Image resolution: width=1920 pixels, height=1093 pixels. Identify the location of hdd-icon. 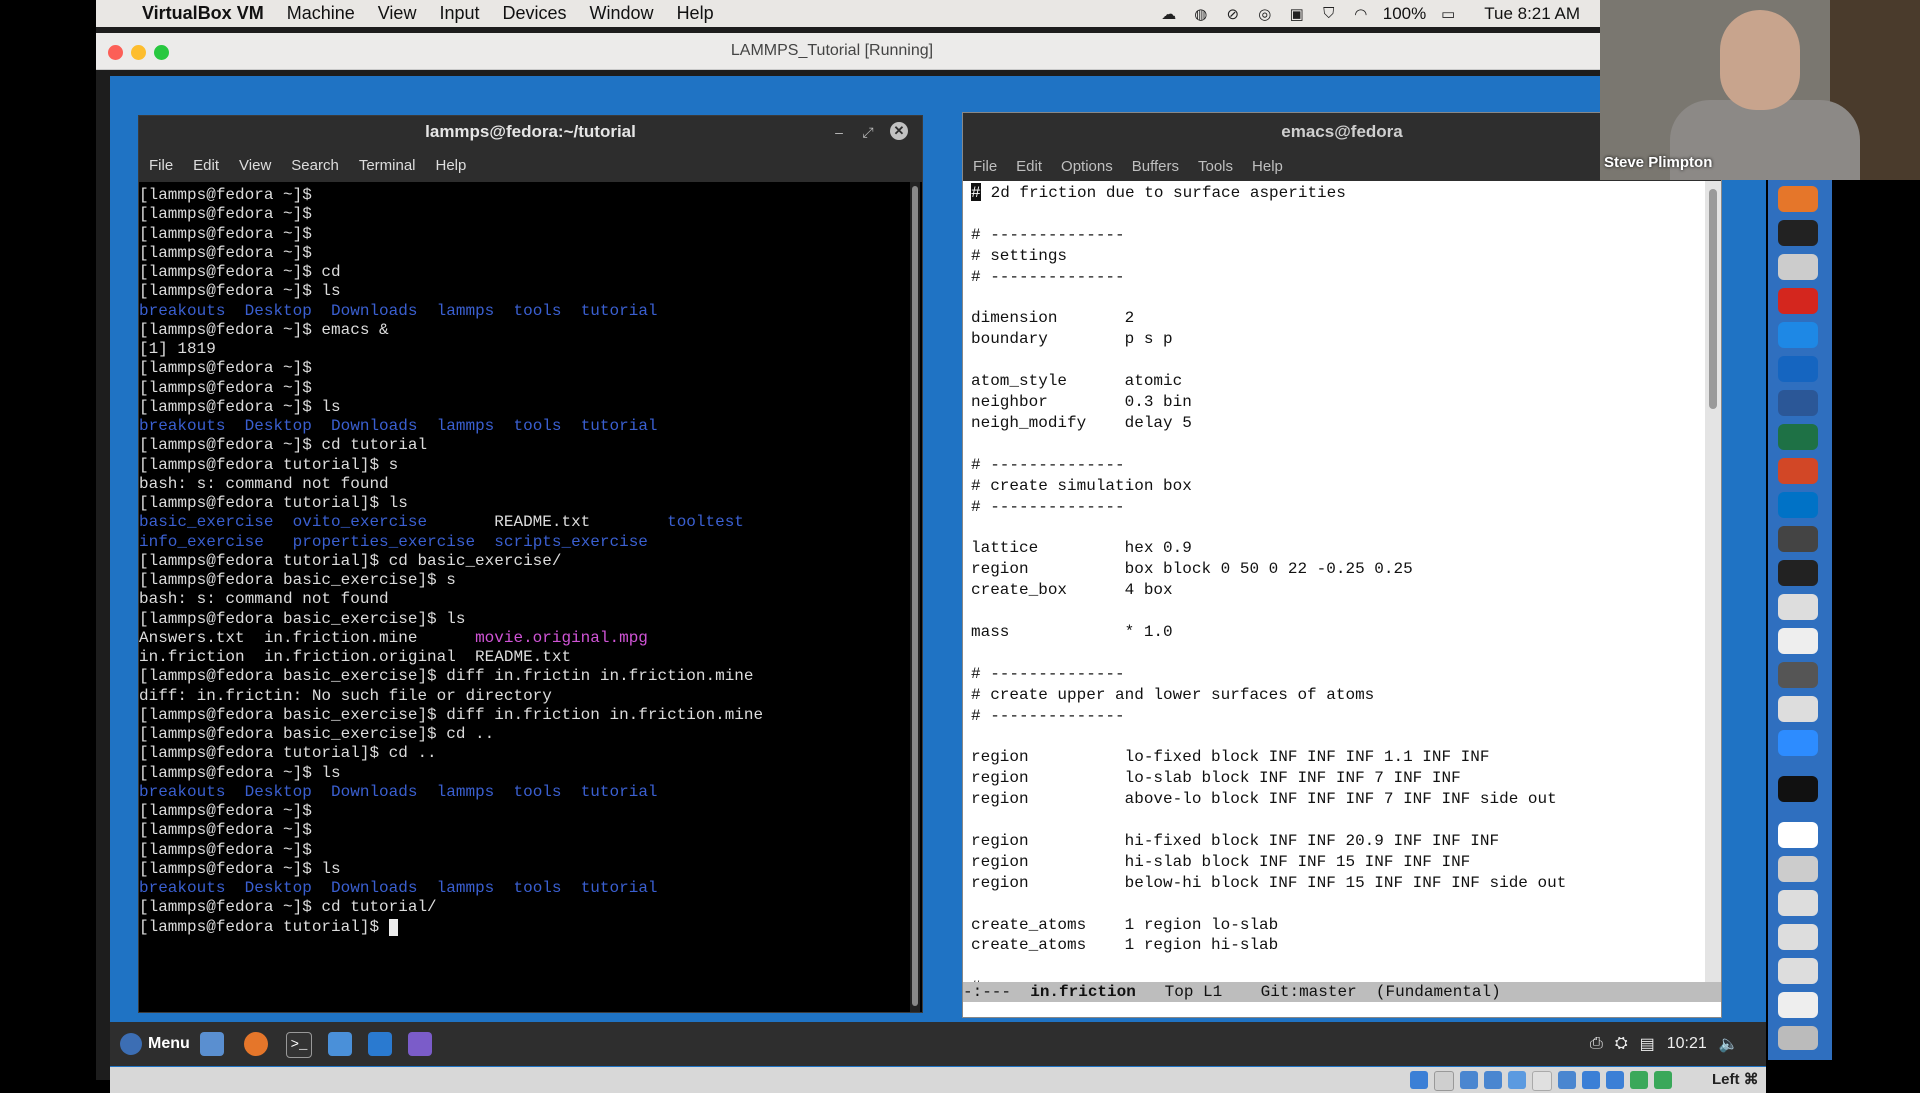
(1419, 1080).